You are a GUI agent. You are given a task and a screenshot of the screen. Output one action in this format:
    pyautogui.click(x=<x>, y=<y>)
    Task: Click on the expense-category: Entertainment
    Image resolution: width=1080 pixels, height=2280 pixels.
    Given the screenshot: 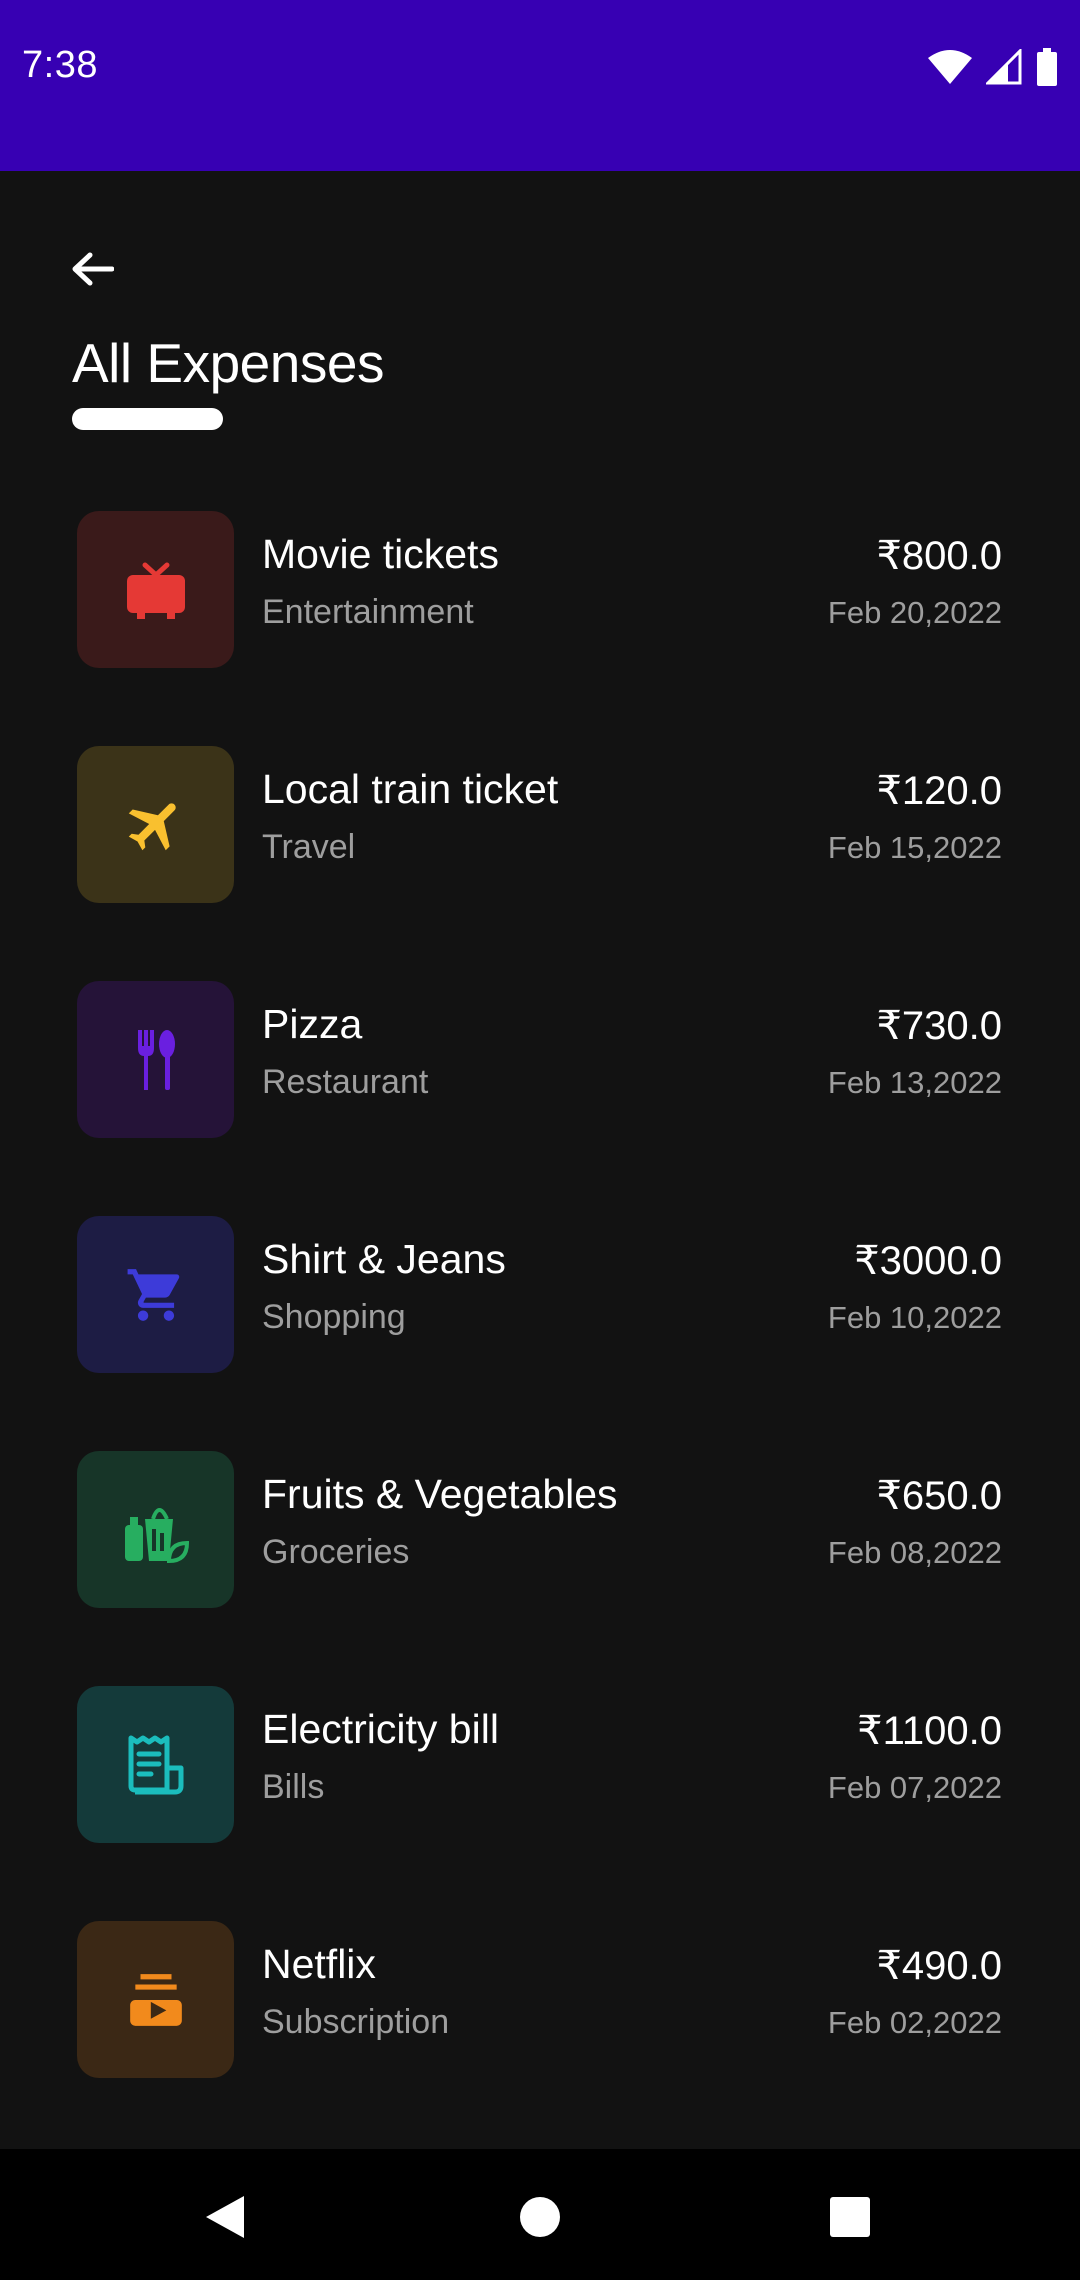 What is the action you would take?
    pyautogui.click(x=368, y=612)
    